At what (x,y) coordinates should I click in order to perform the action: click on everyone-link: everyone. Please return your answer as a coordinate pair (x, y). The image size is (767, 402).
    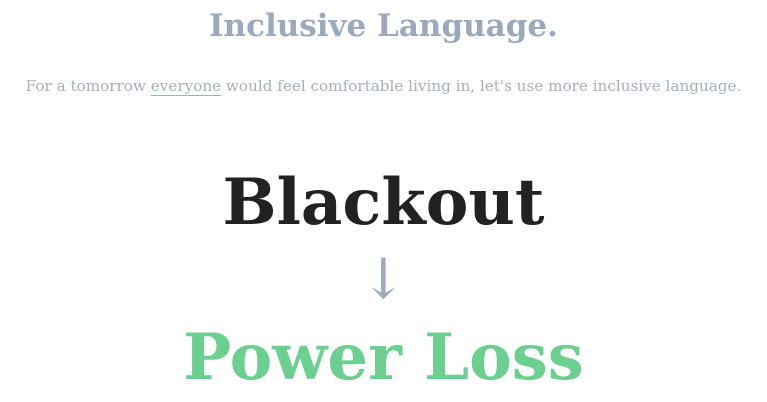
    Looking at the image, I should click on (186, 86).